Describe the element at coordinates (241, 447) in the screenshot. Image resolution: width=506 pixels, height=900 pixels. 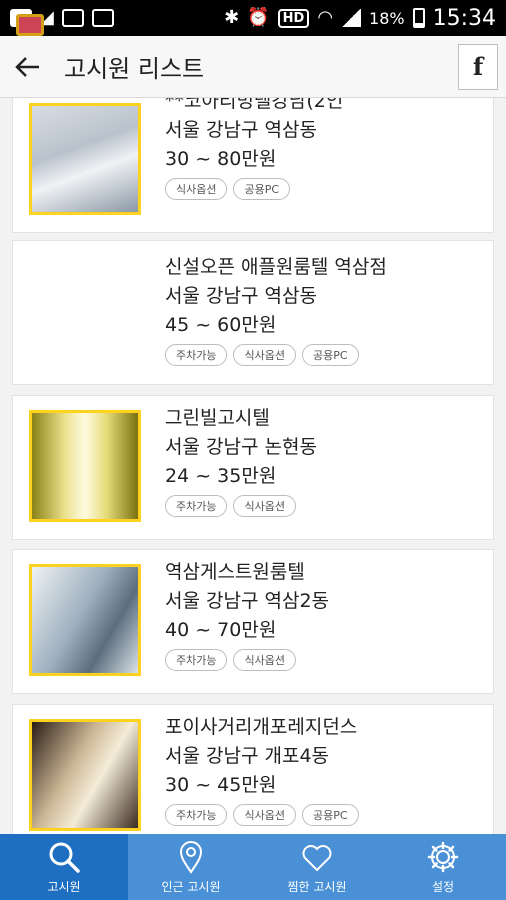
I see `listing-address: 서울 강남구 논현동` at that location.